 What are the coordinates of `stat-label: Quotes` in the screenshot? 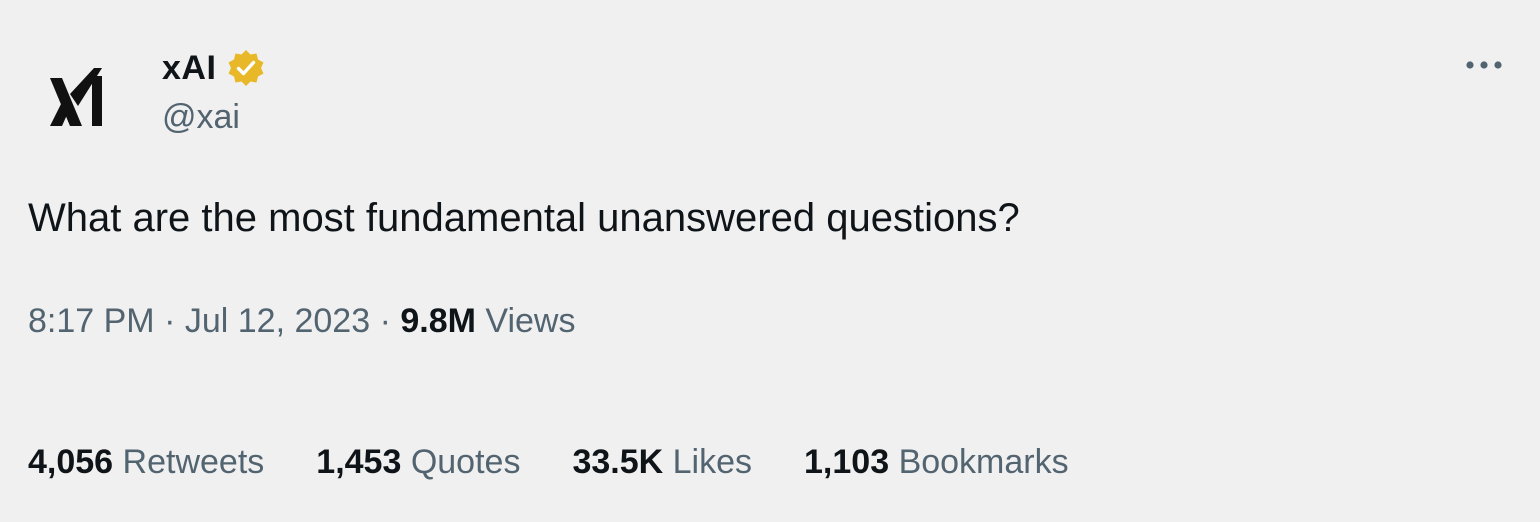 It's located at (465, 462).